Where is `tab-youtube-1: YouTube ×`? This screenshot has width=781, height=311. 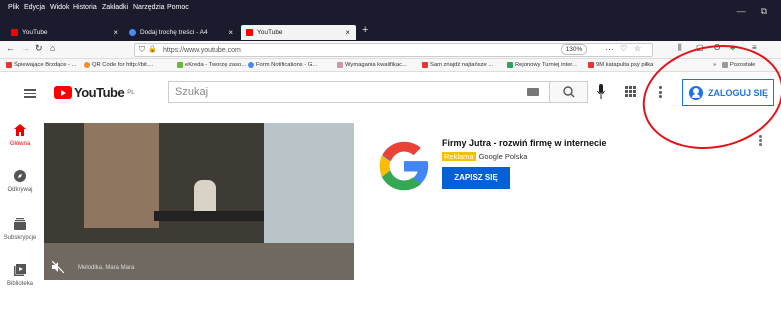
tab-youtube-1: YouTube × is located at coordinates (65, 32).